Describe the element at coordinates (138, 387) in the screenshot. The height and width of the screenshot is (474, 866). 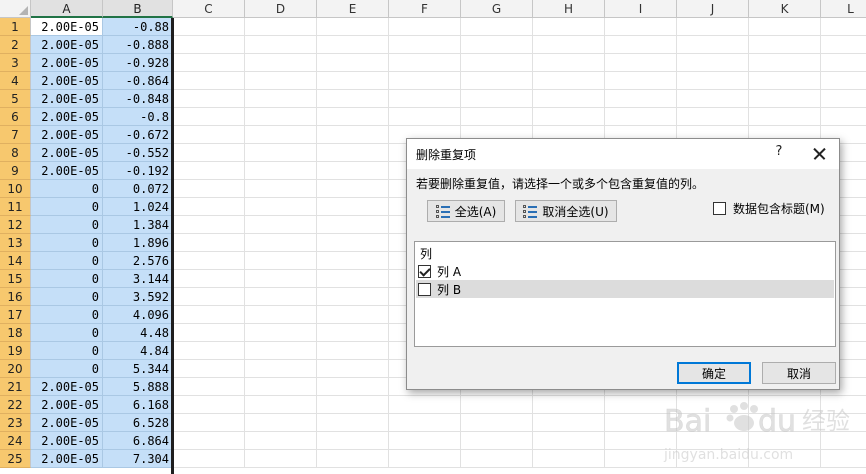
I see `cell-b: 5.888` at that location.